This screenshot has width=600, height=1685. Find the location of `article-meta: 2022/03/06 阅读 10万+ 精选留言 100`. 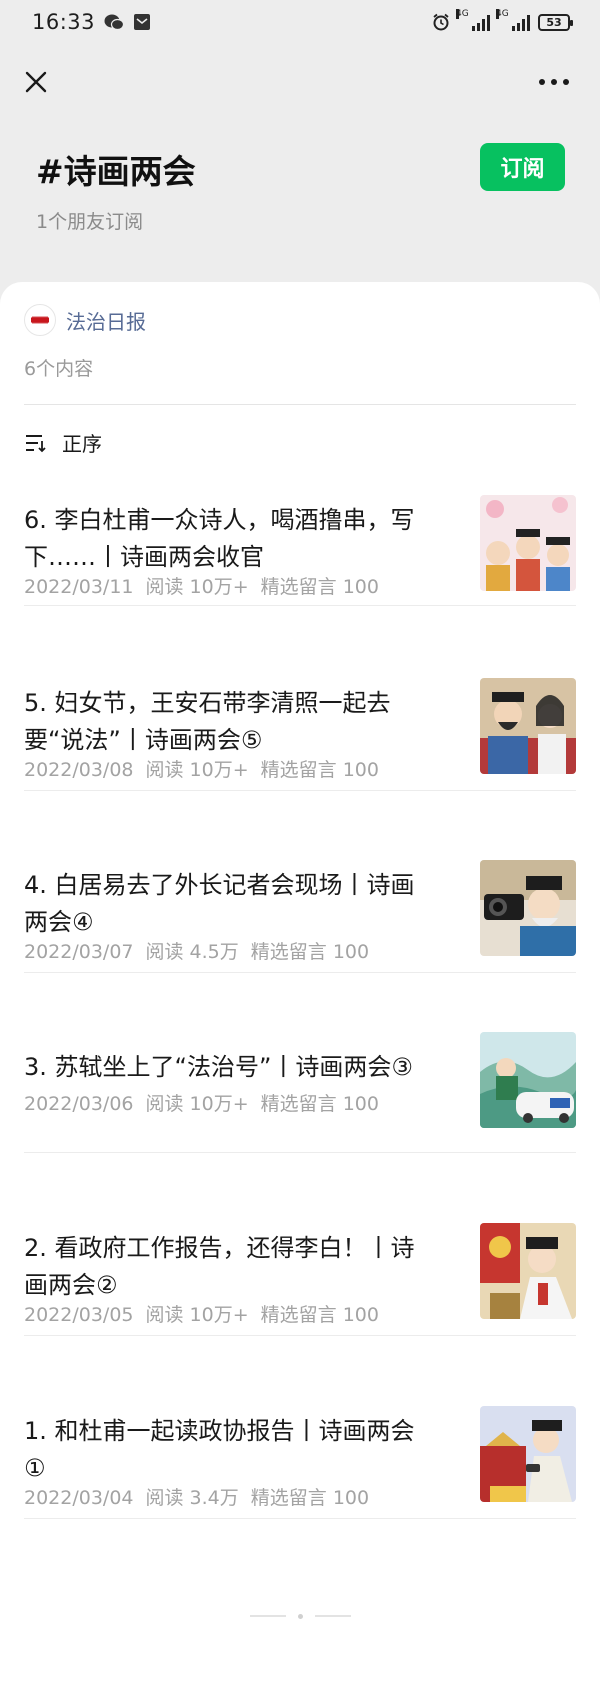

article-meta: 2022/03/06 阅读 10万+ 精选留言 100 is located at coordinates (207, 1102).